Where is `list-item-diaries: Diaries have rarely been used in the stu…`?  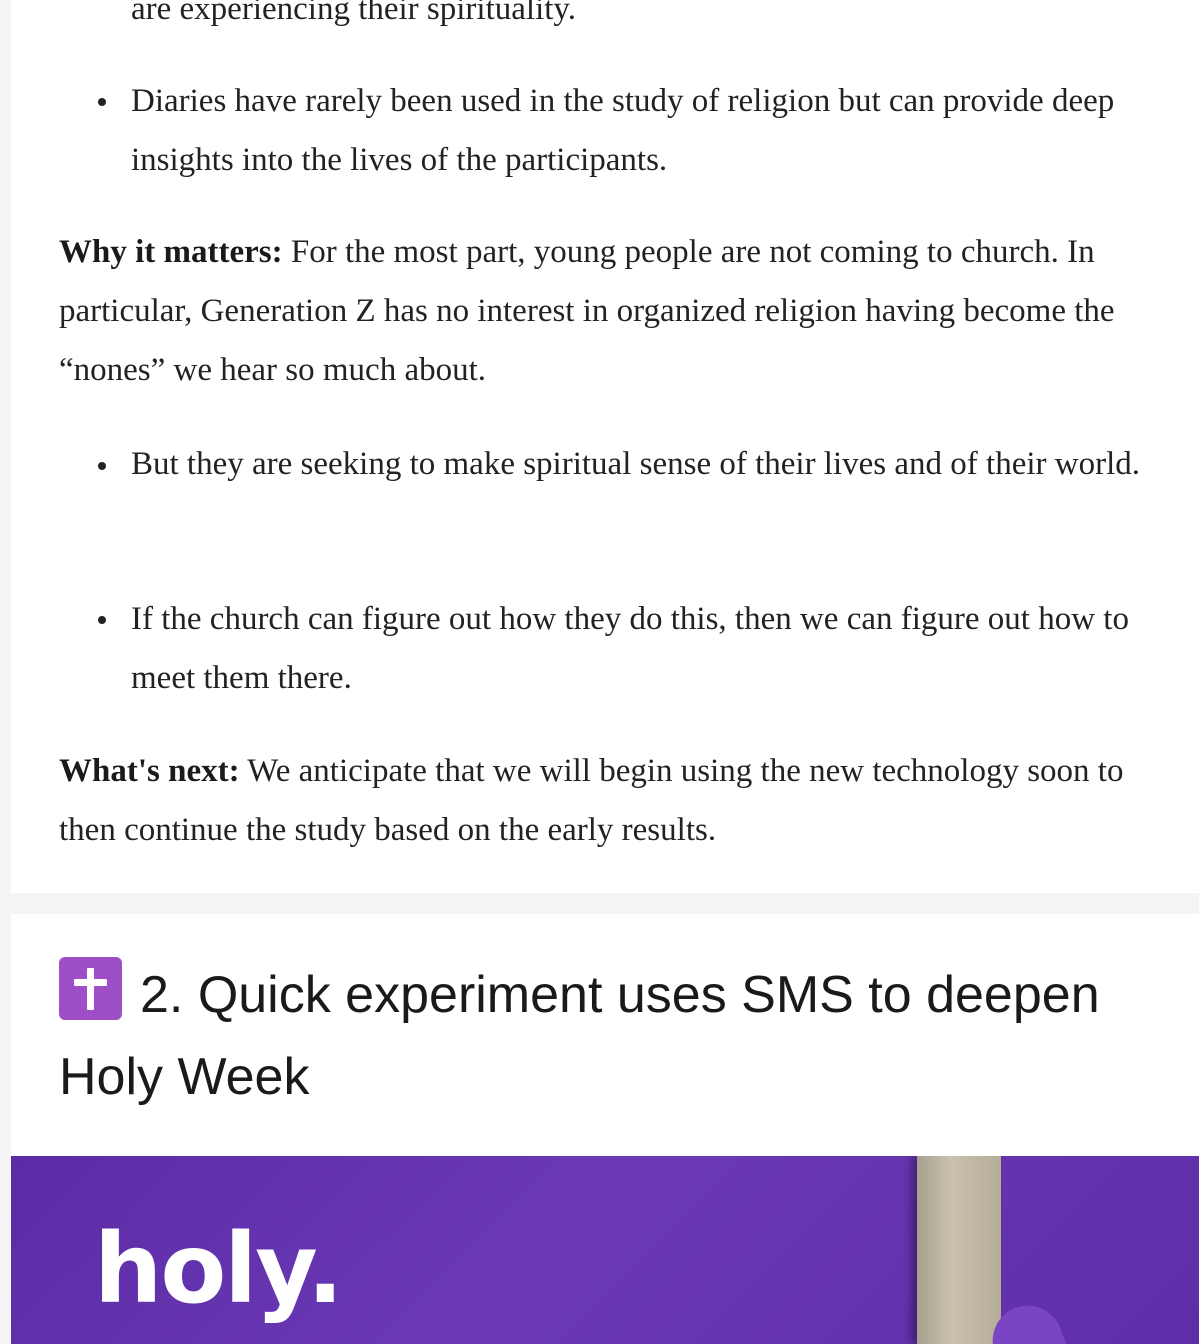 list-item-diaries: Diaries have rarely been used in the stu… is located at coordinates (623, 130).